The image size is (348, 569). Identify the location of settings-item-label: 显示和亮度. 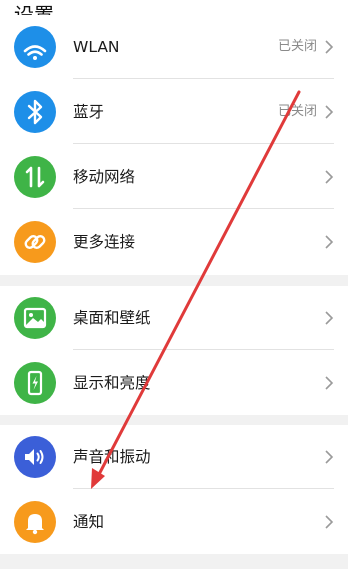
(112, 383).